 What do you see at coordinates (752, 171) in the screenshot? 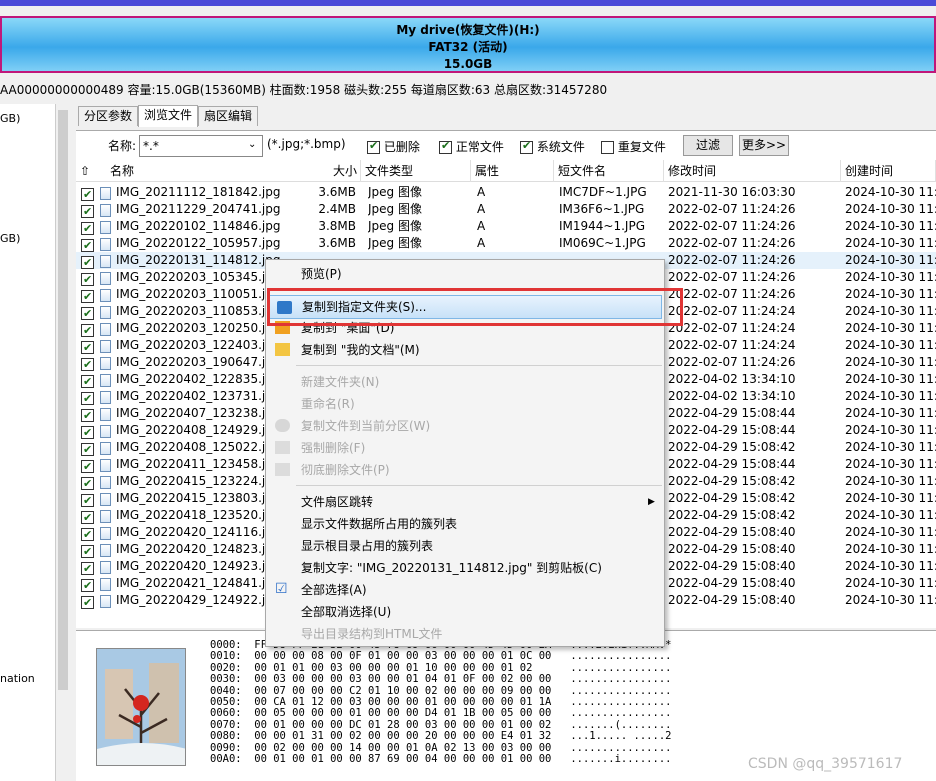
I see `column-modified: 修改时间` at bounding box center [752, 171].